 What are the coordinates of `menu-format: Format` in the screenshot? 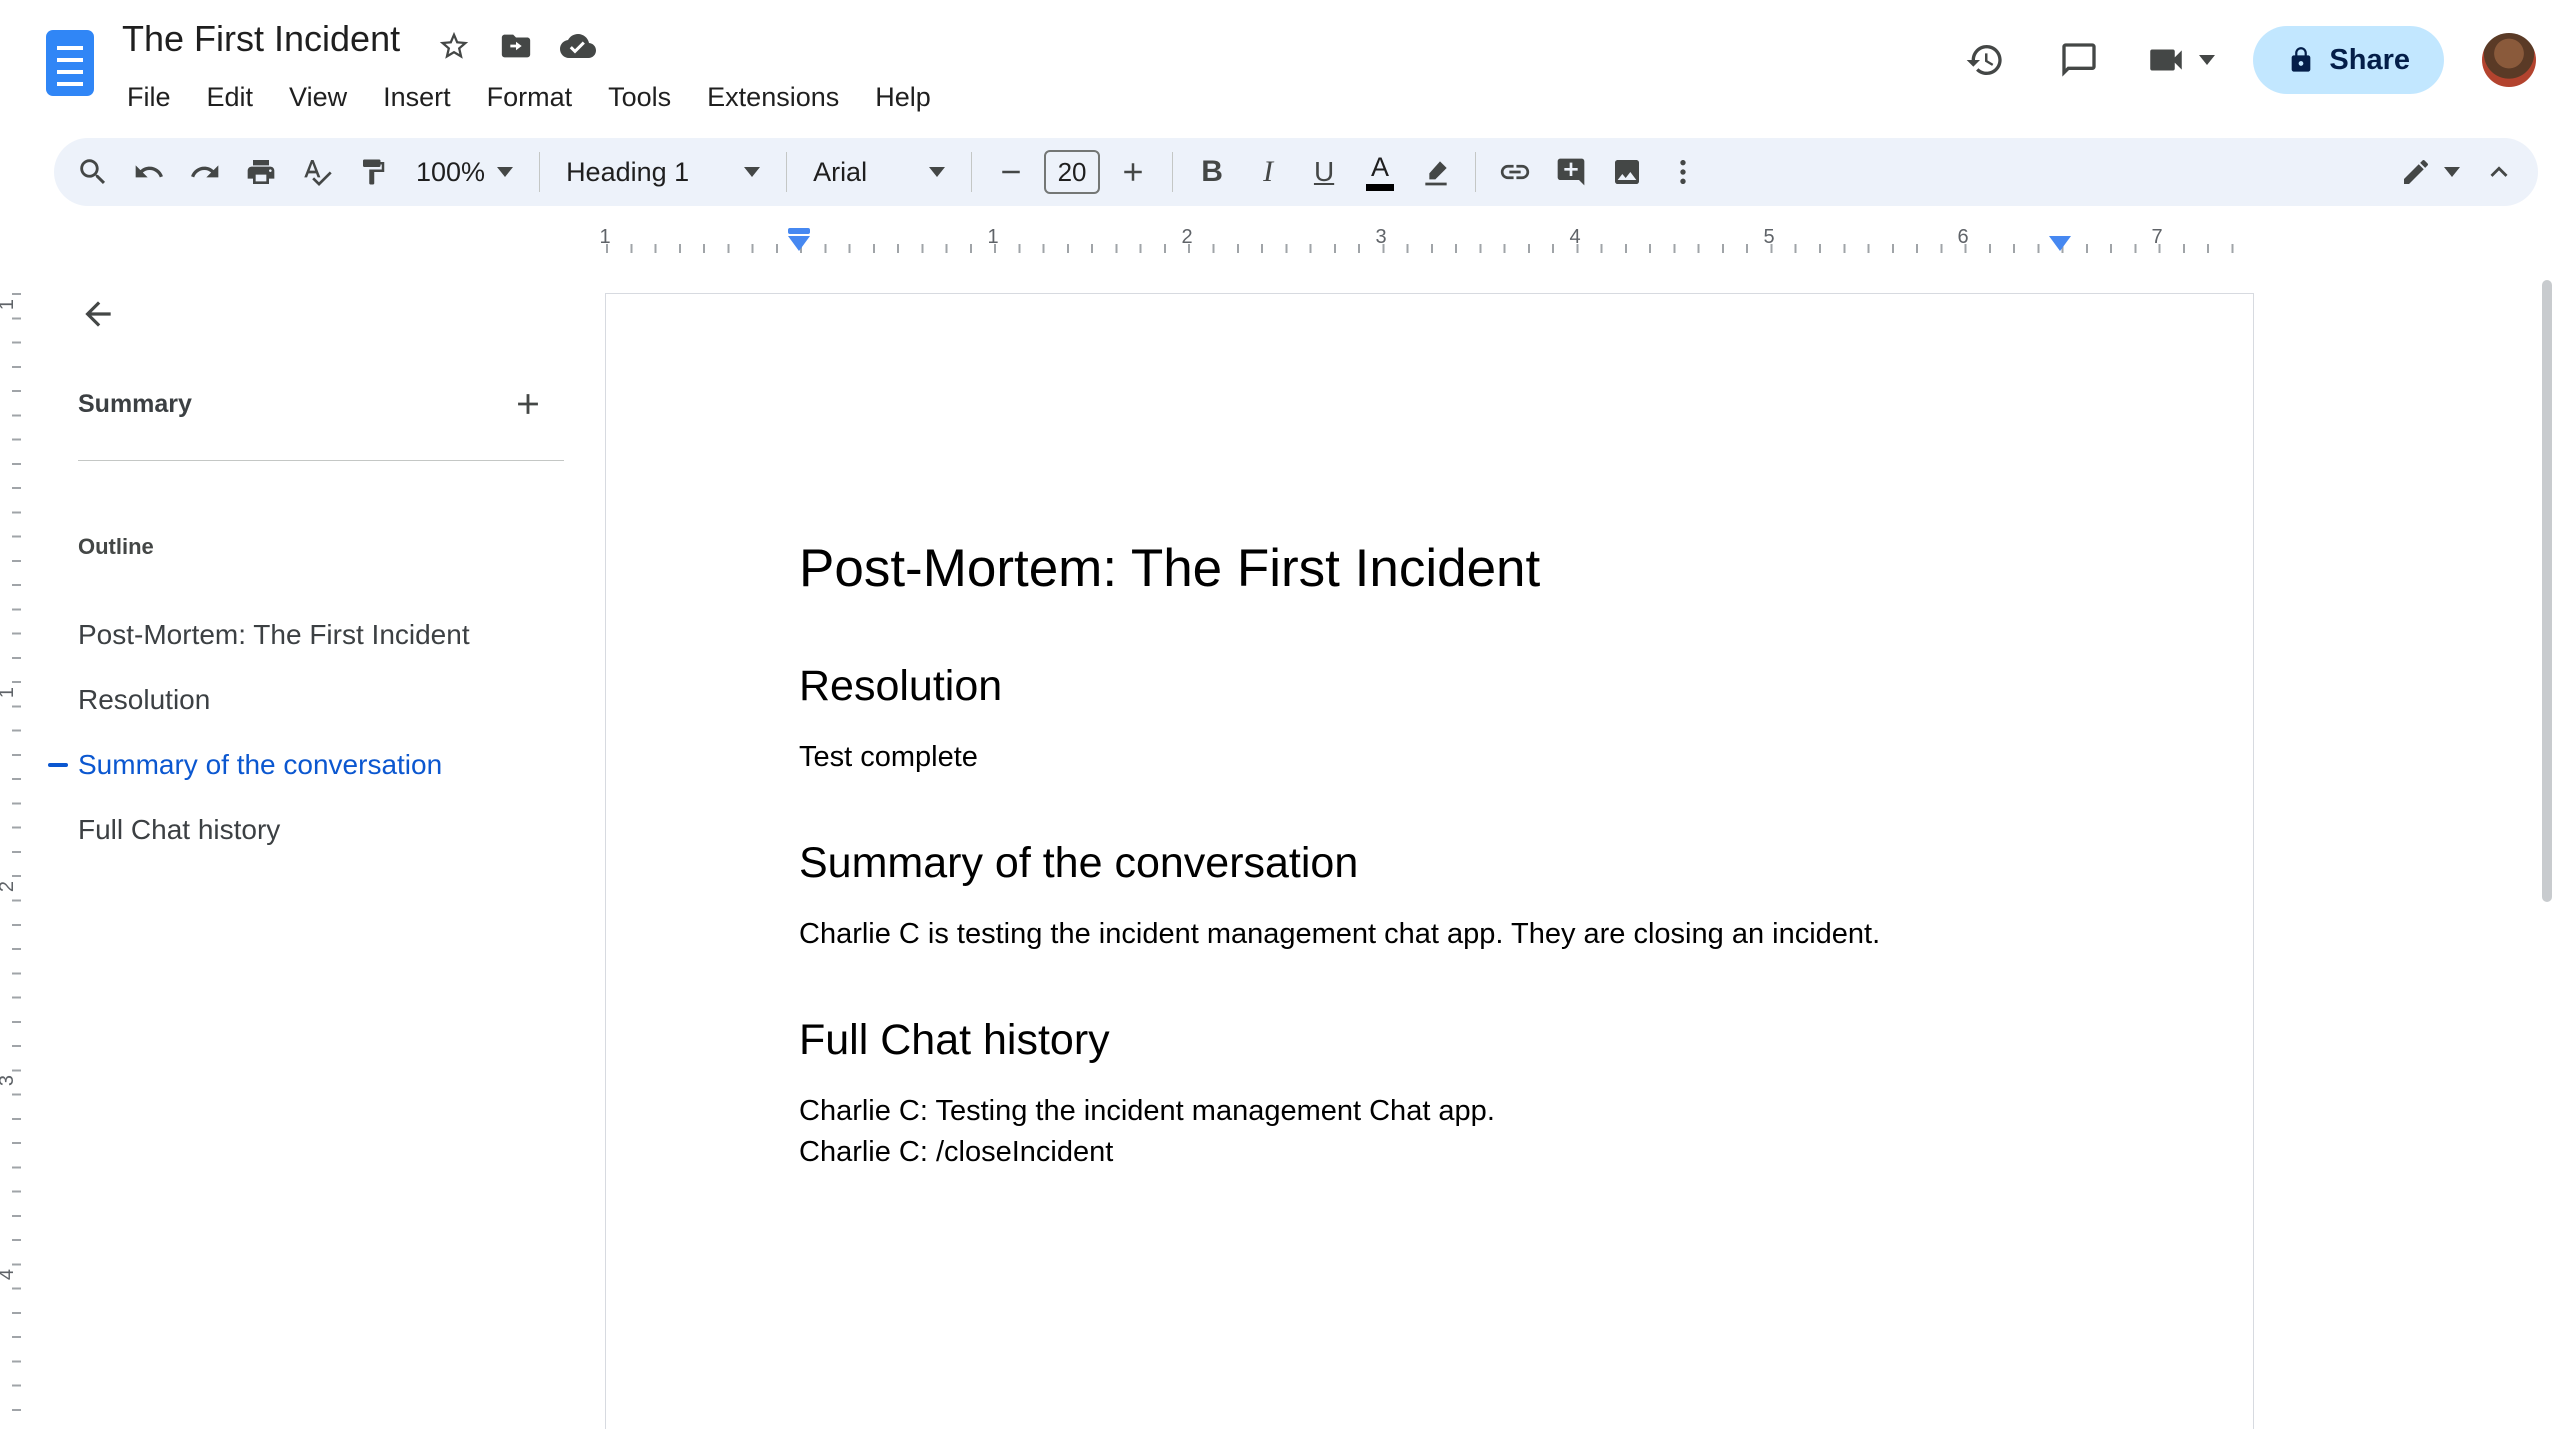 It's located at (530, 97).